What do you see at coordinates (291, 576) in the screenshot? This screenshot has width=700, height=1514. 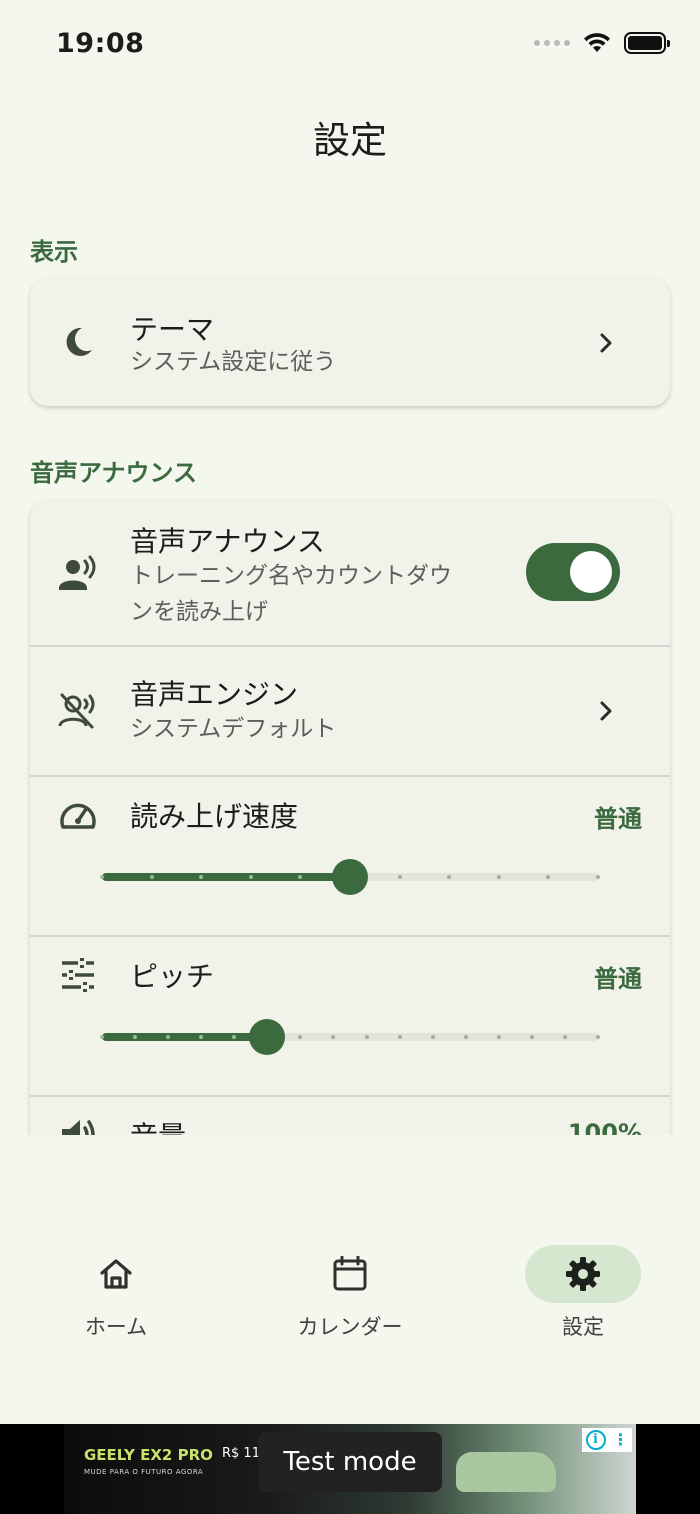 I see `voice-announce-subtitle-line1: トレーニング名やカウントダウ` at bounding box center [291, 576].